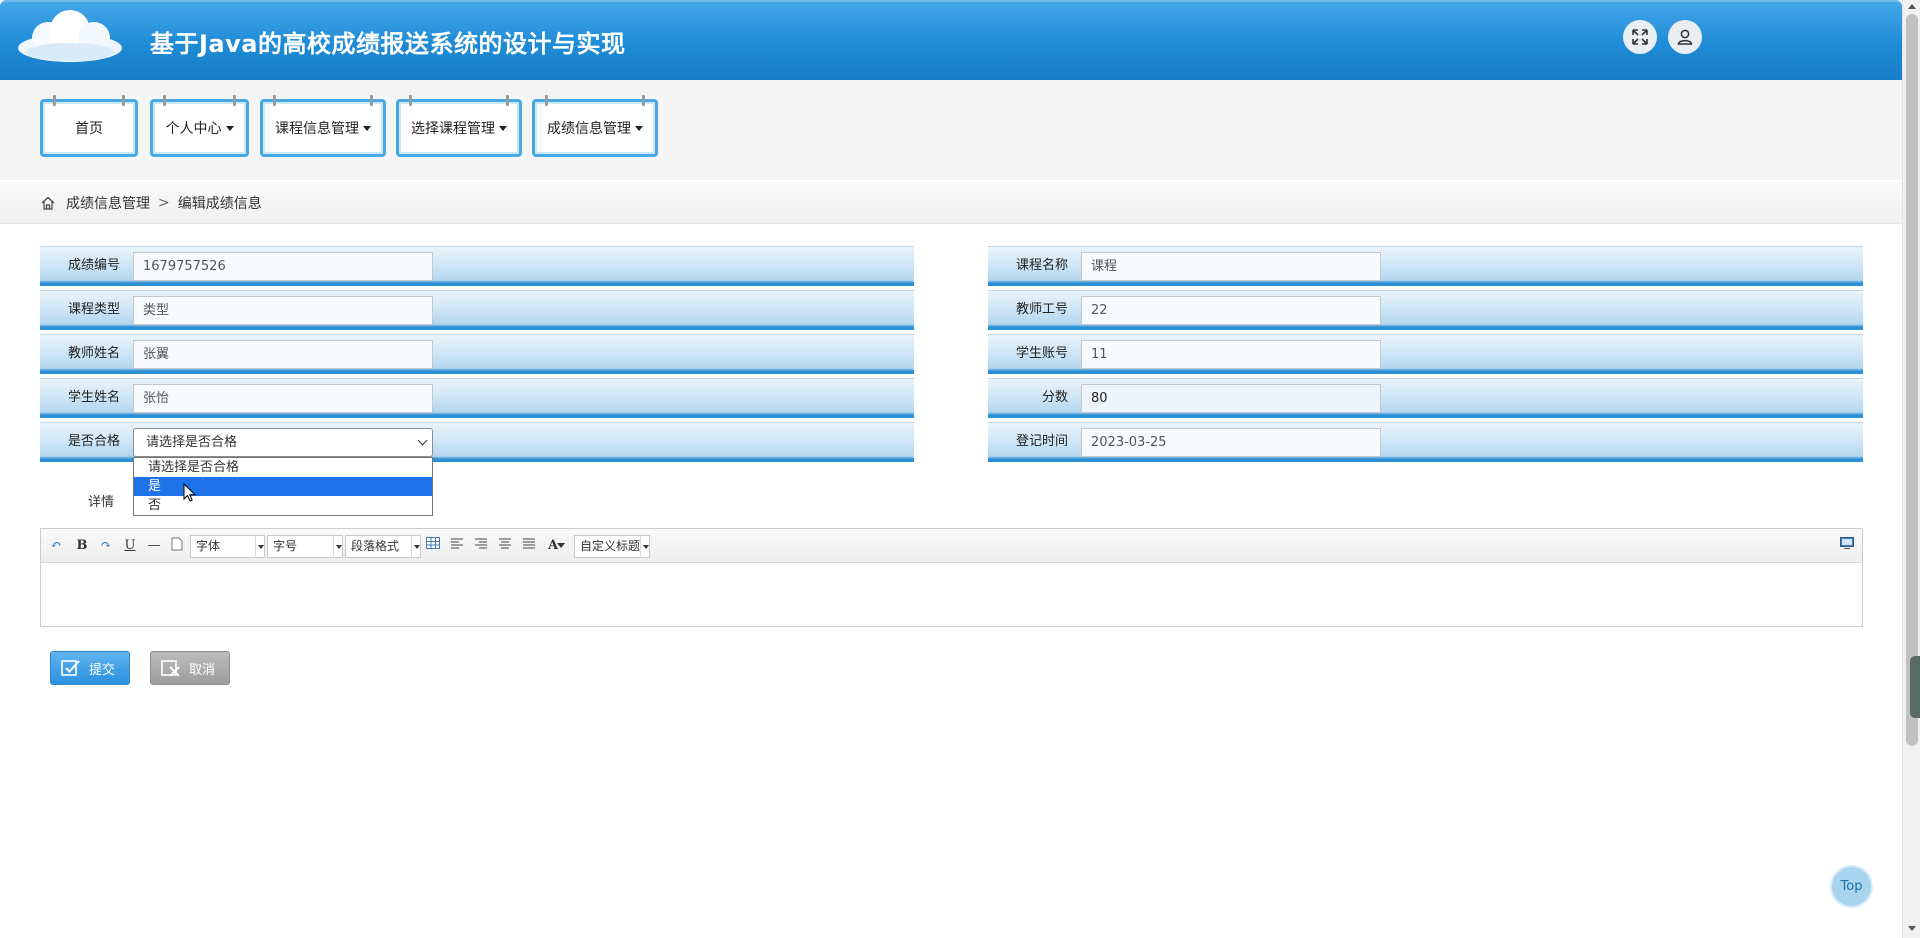  What do you see at coordinates (477, 398) in the screenshot?
I see `form-row-student-name: 学生姓名 张怡` at bounding box center [477, 398].